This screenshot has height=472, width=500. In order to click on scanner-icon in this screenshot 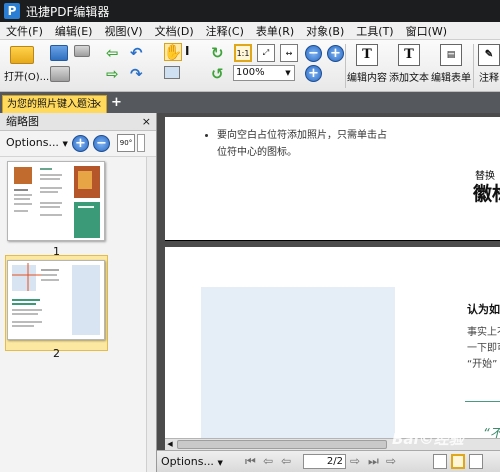, I will do `click(82, 51)`.